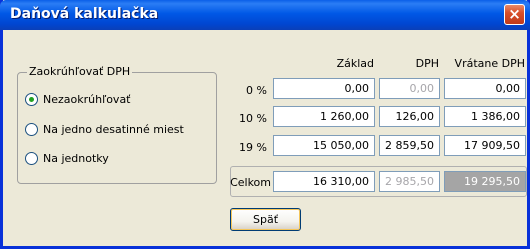 This screenshot has width=530, height=249. I want to click on column-header-total: Vrátane DPH, so click(489, 63).